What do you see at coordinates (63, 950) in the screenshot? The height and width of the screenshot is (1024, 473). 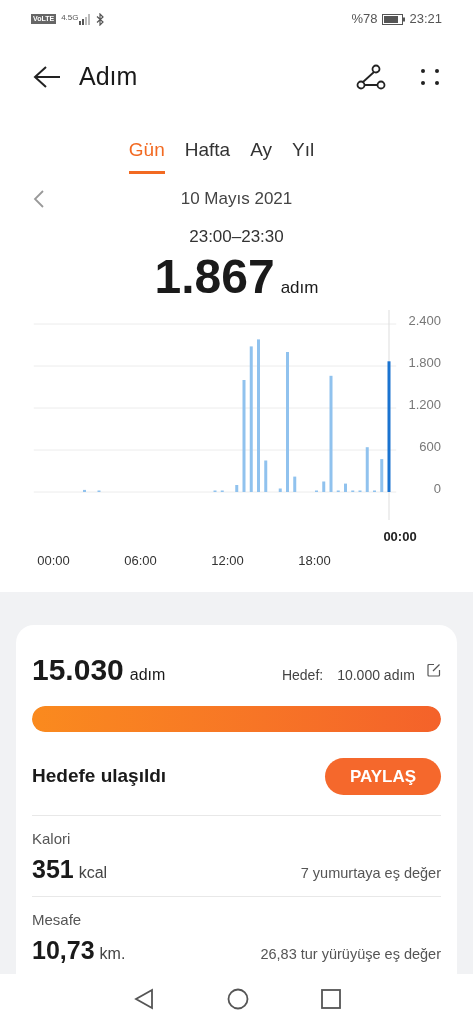 I see `stat-value: 10,73` at bounding box center [63, 950].